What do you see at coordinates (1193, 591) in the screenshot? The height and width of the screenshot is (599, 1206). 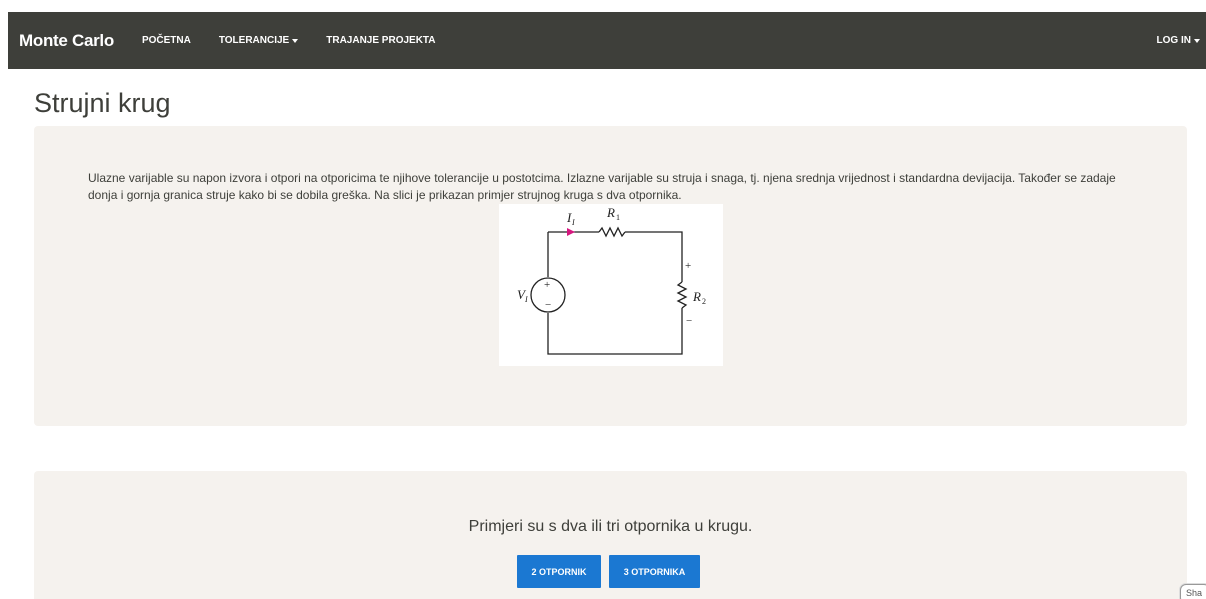 I see `share-button: Sha` at bounding box center [1193, 591].